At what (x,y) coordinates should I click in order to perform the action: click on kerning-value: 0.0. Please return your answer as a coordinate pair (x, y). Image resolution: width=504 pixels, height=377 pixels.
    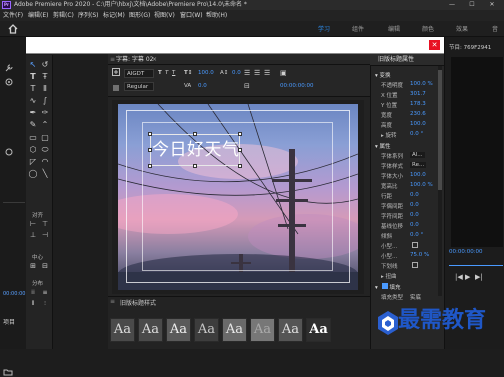
    Looking at the image, I should click on (202, 86).